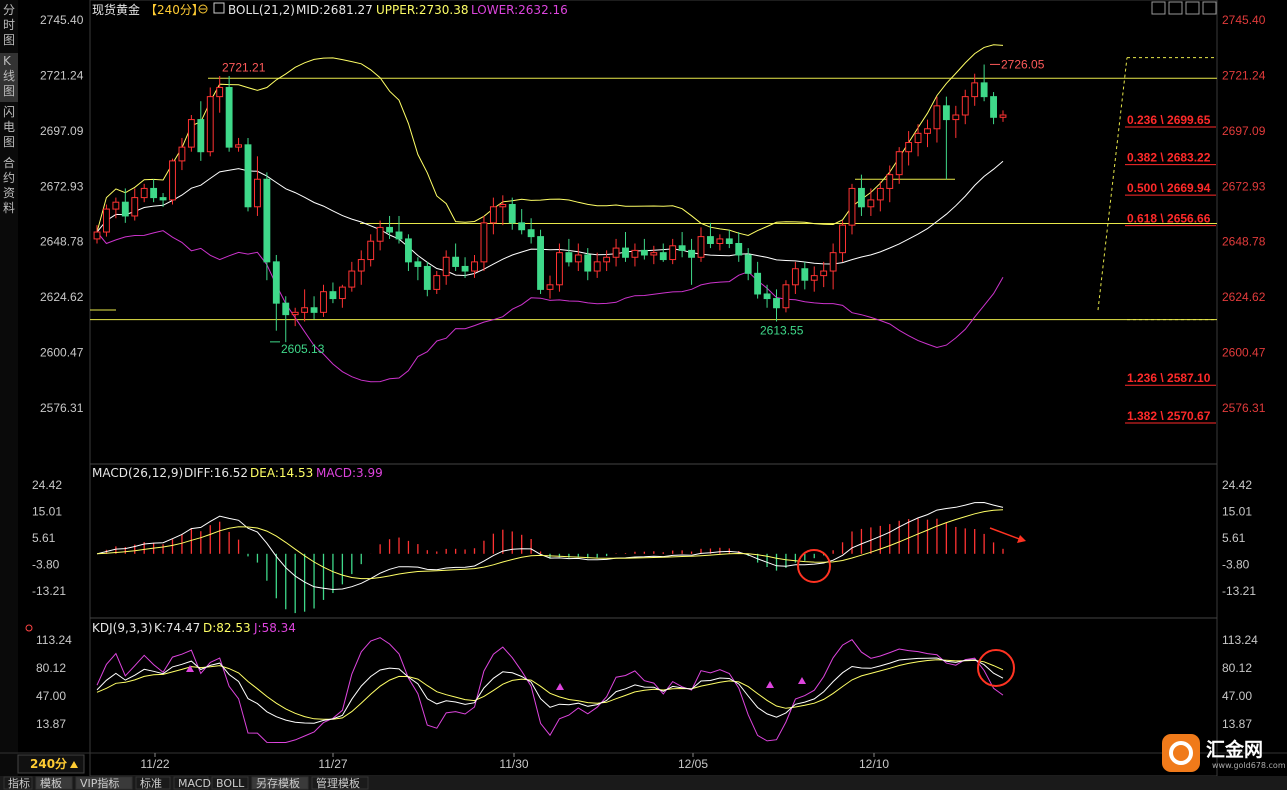 The height and width of the screenshot is (790, 1287). I want to click on side-tab-1: K线图, so click(9, 77).